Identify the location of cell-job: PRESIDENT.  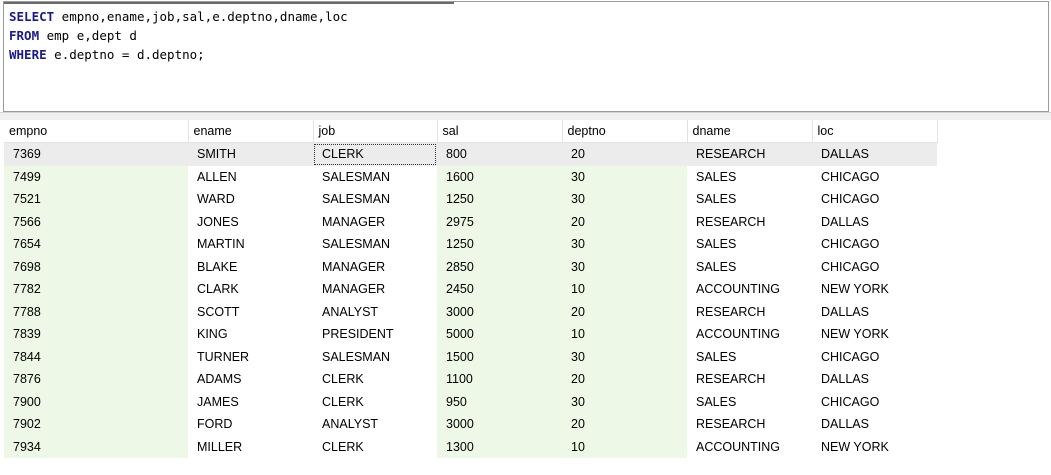
(375, 334).